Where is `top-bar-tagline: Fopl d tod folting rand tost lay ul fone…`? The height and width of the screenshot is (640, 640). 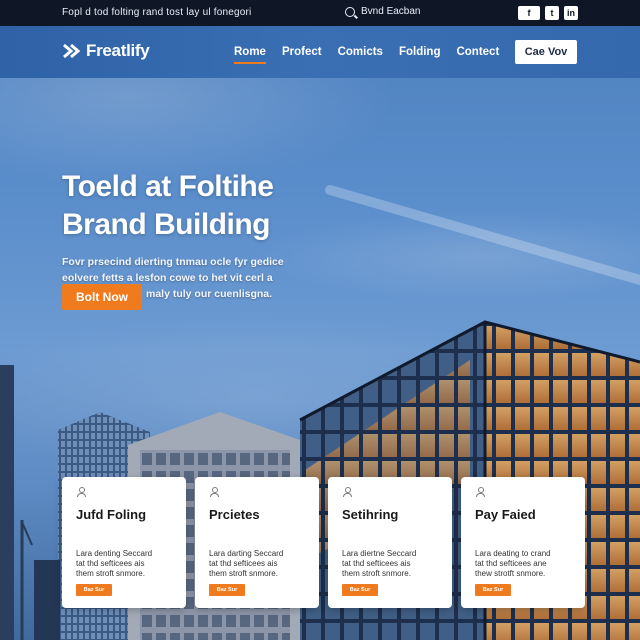 top-bar-tagline: Fopl d tod folting rand tost lay ul fone… is located at coordinates (157, 12).